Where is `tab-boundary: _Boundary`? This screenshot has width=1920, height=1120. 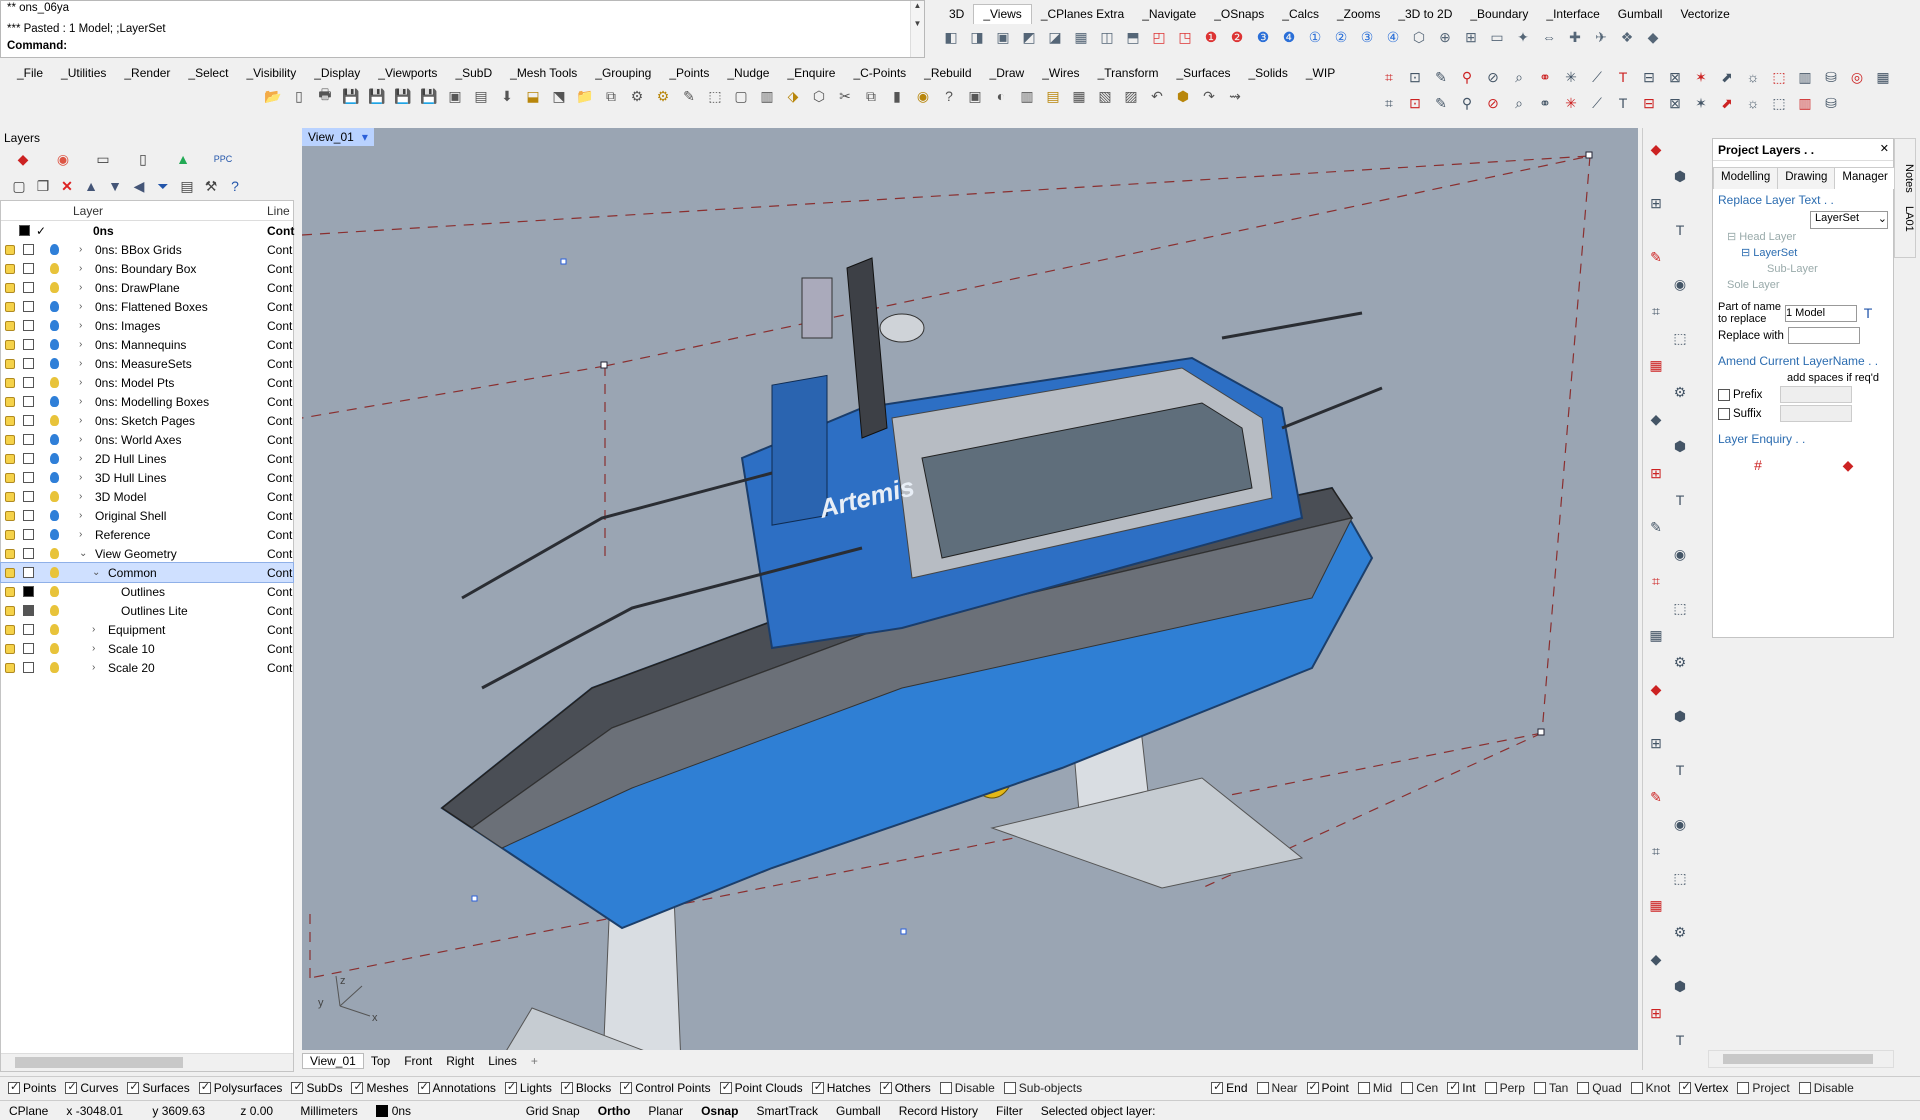
tab-boundary: _Boundary is located at coordinates (1499, 14).